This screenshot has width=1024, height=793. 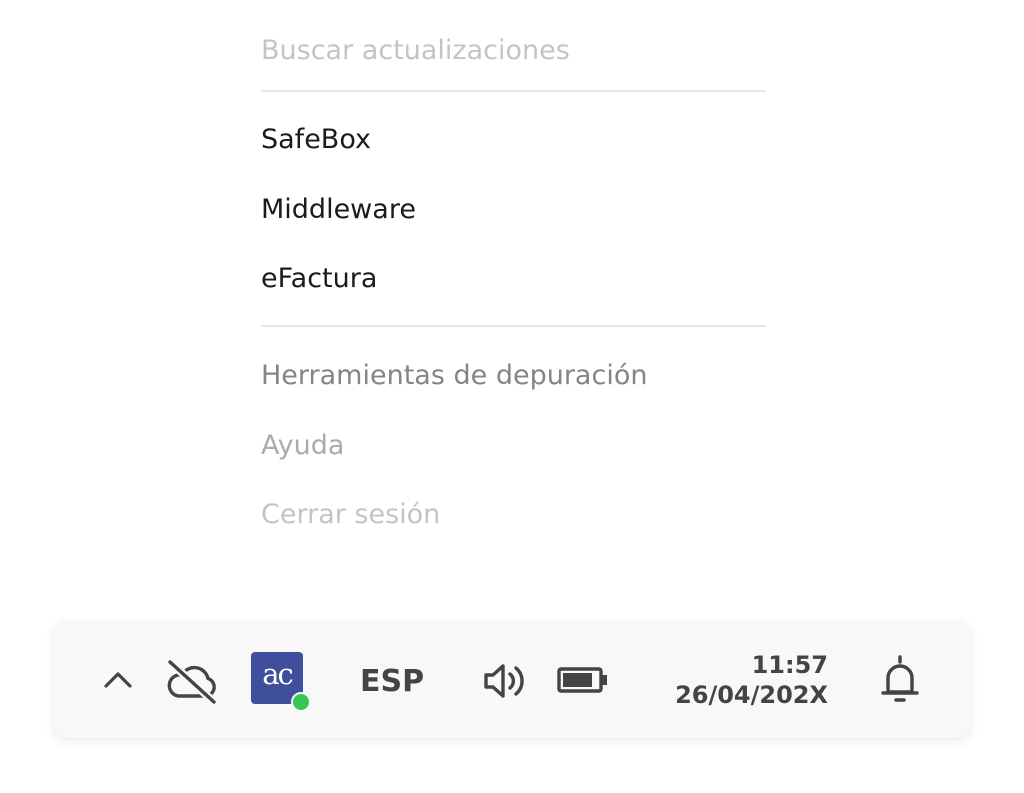 What do you see at coordinates (301, 702) in the screenshot?
I see `status-online-indicator` at bounding box center [301, 702].